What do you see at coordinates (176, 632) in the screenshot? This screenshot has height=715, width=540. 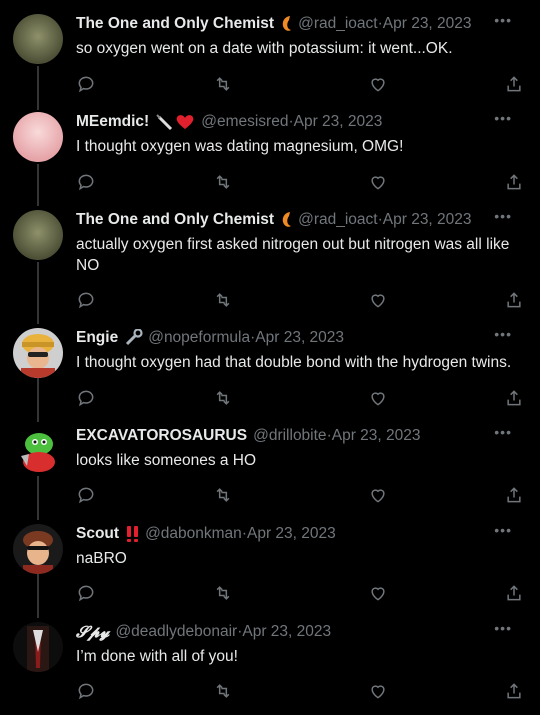 I see `handle: @deadlydebonair` at bounding box center [176, 632].